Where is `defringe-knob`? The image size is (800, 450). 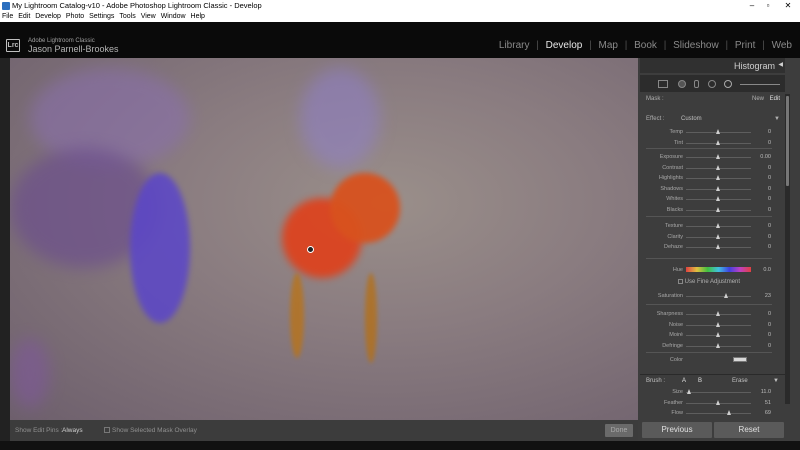
defringe-knob is located at coordinates (718, 345).